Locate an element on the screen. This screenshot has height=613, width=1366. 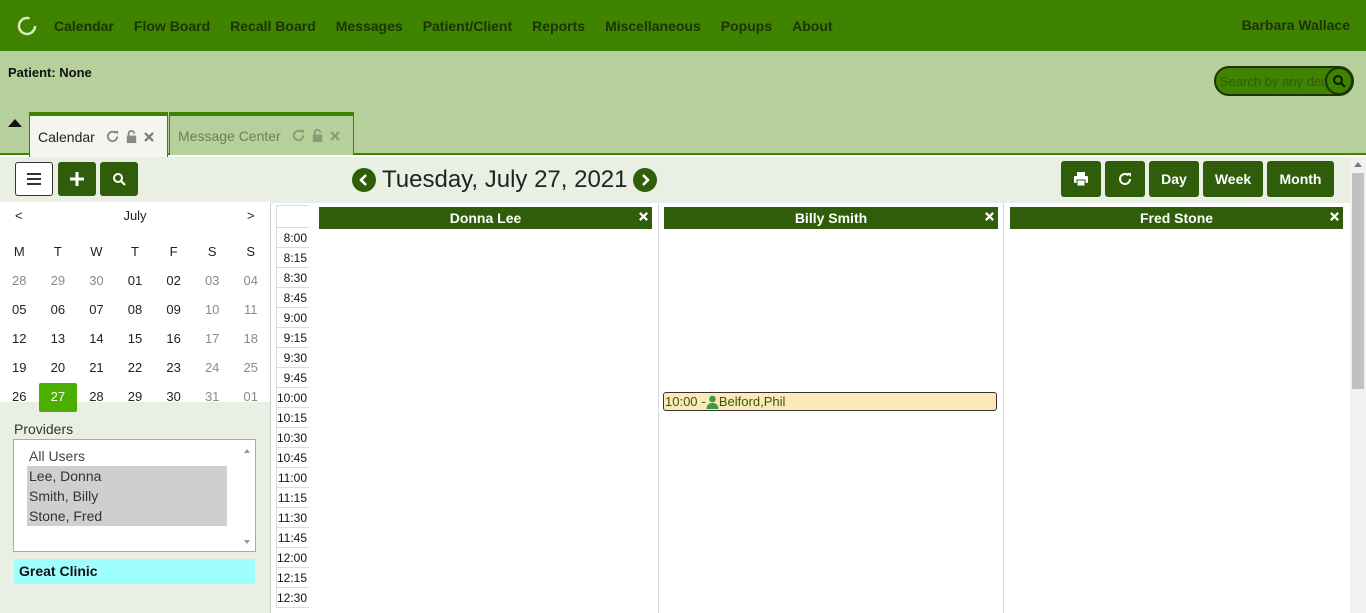
day-cell: 15 is located at coordinates (135, 339).